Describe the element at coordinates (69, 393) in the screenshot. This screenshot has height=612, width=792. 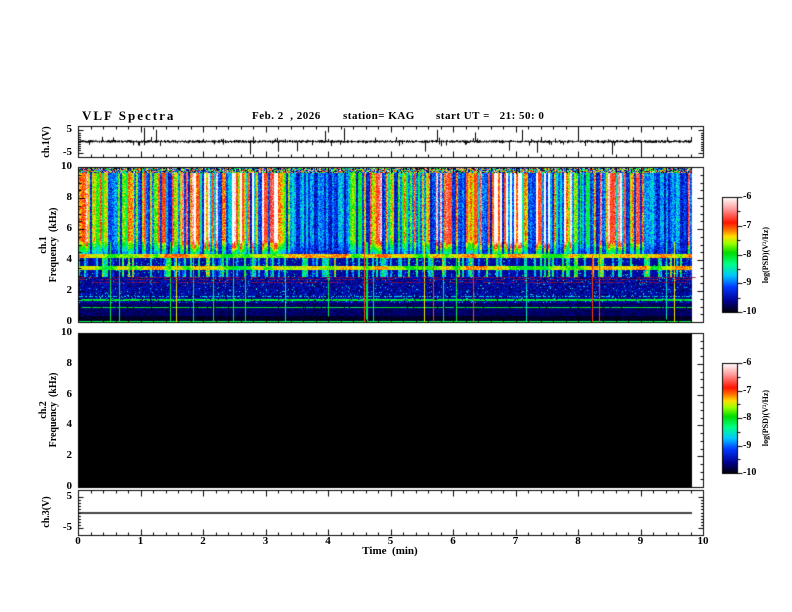
I see `ch2-spec-y-tick-label: 6` at that location.